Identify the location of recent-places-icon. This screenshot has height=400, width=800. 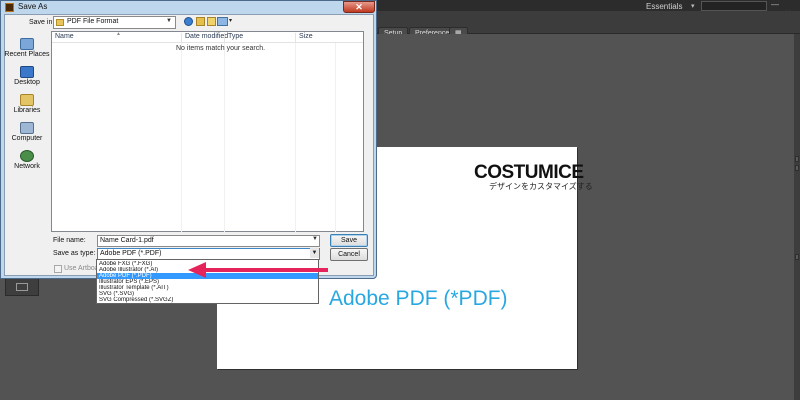
(27, 44).